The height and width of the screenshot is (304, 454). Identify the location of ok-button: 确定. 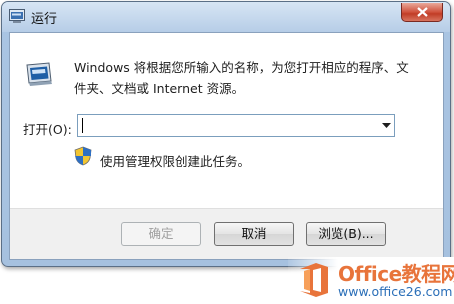
(161, 234).